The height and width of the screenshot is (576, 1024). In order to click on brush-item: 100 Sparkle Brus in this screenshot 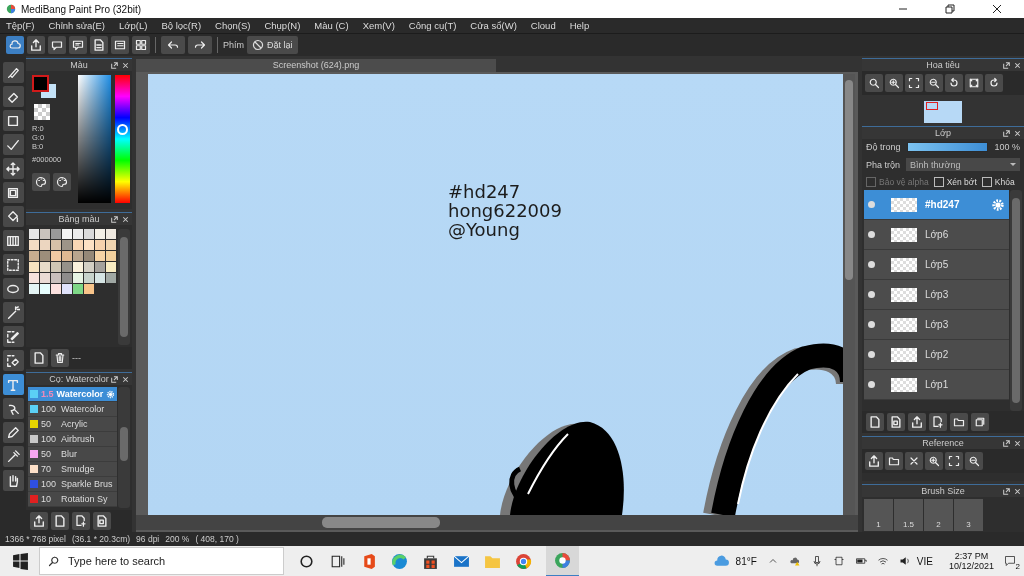, I will do `click(72, 484)`.